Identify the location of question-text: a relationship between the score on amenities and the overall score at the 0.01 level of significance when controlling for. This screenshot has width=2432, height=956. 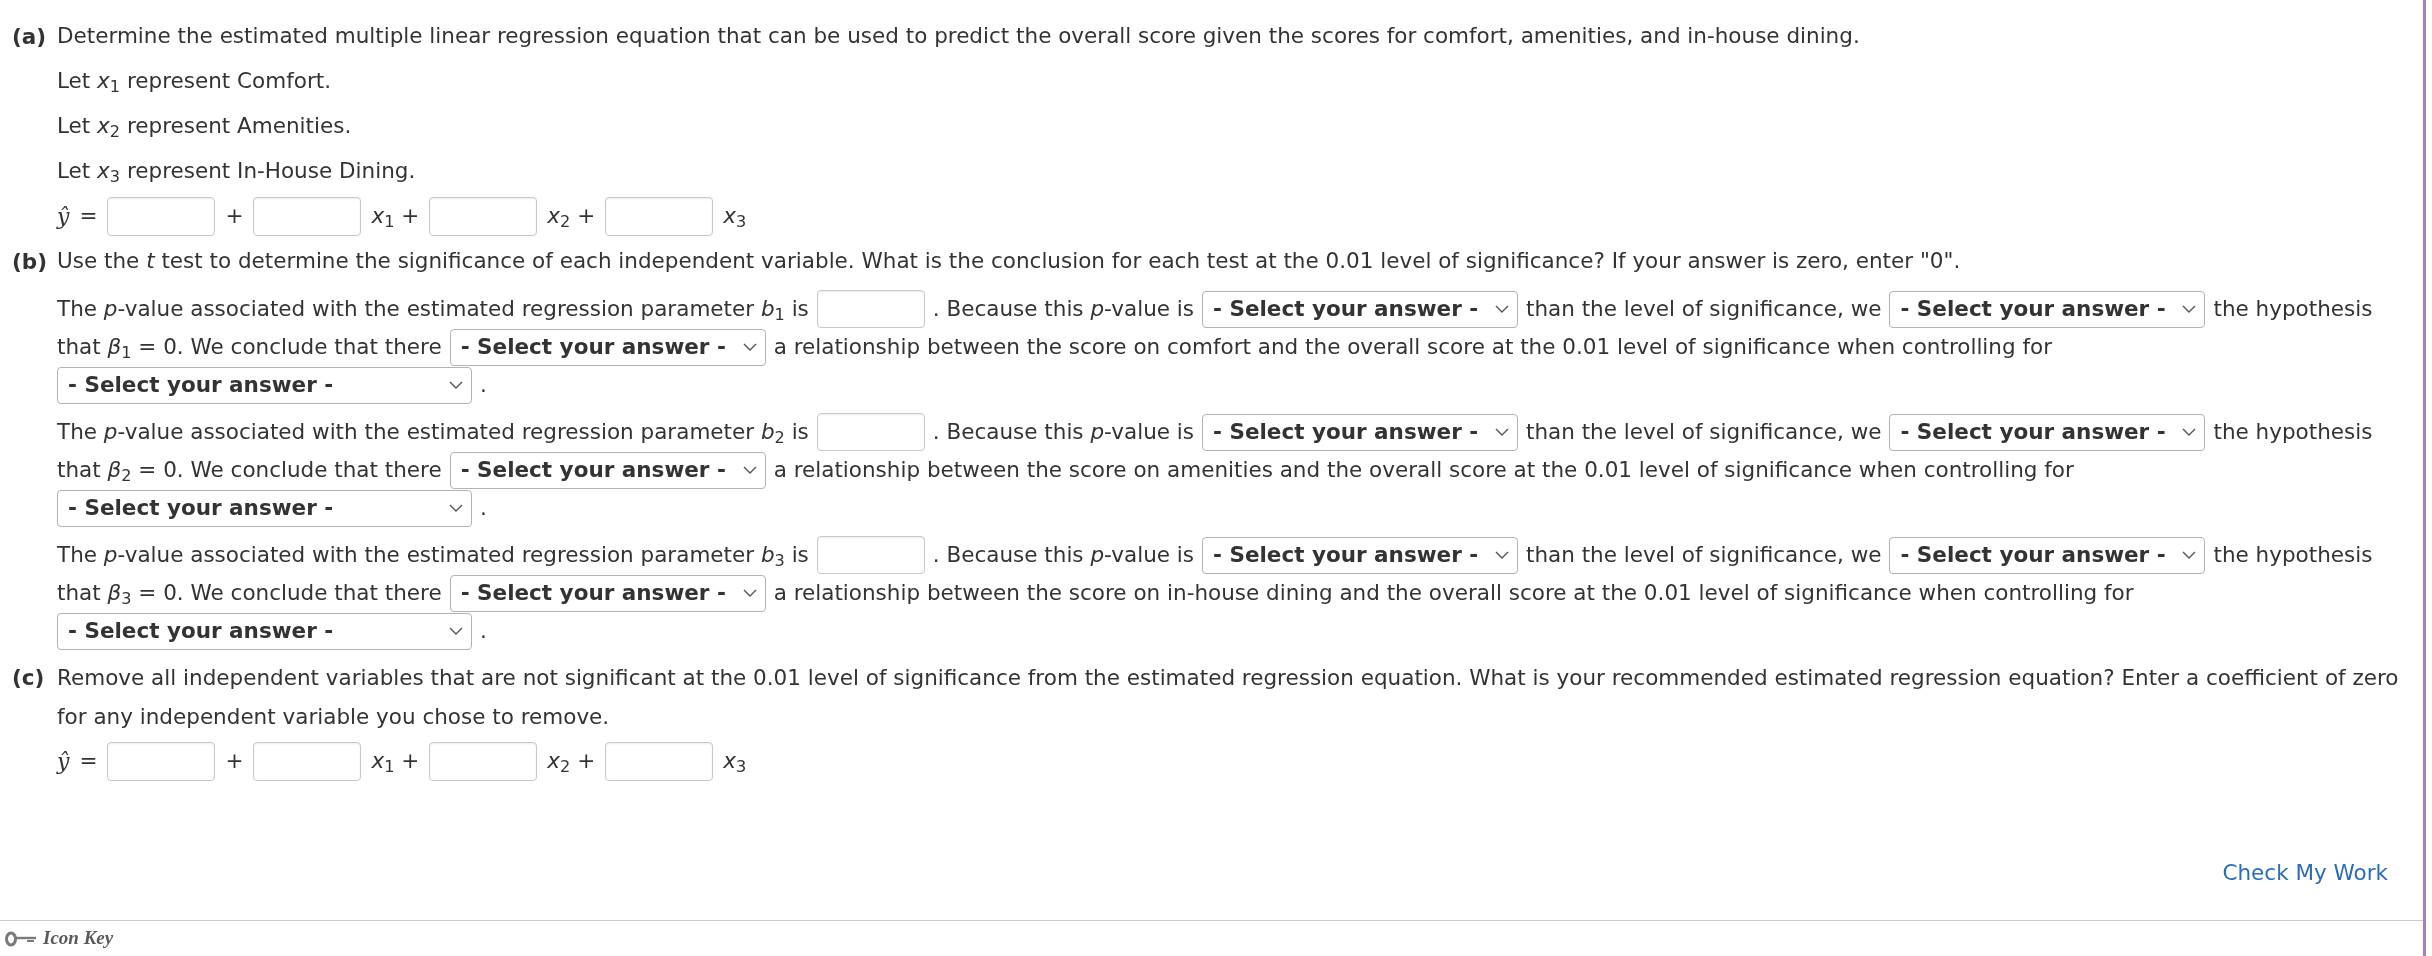
(1423, 469).